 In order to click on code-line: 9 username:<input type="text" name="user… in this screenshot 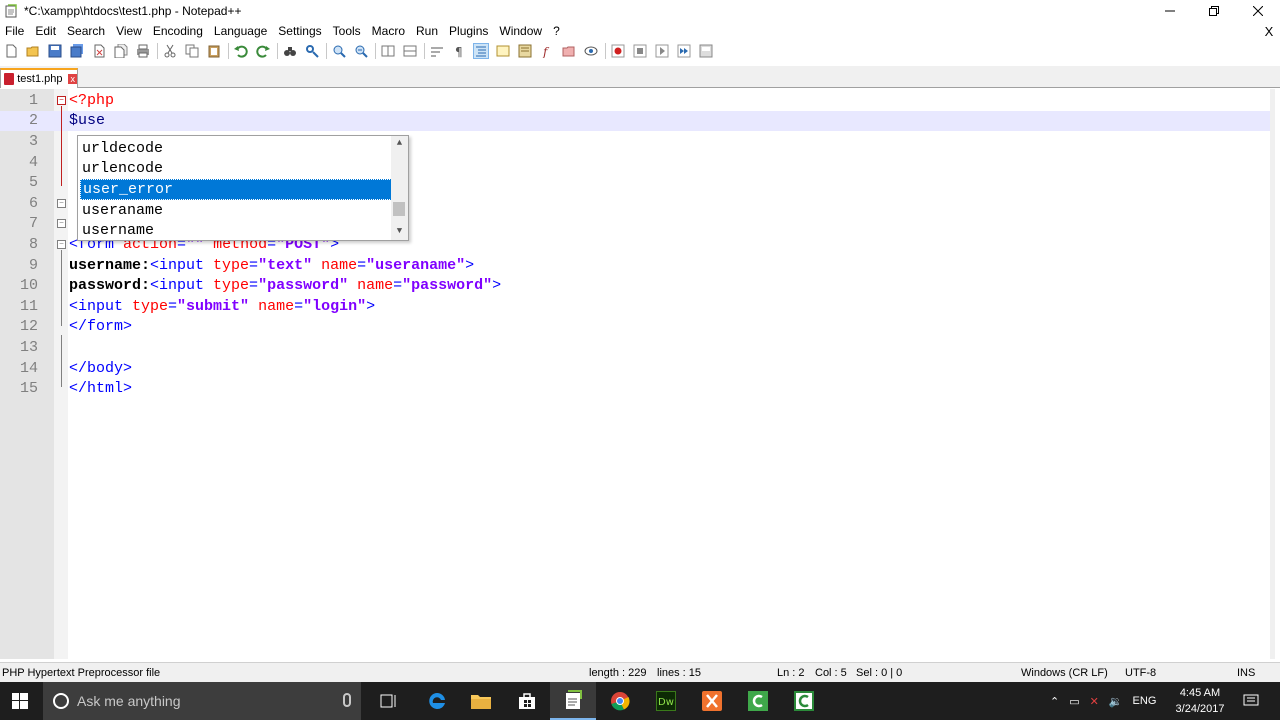, I will do `click(637, 265)`.